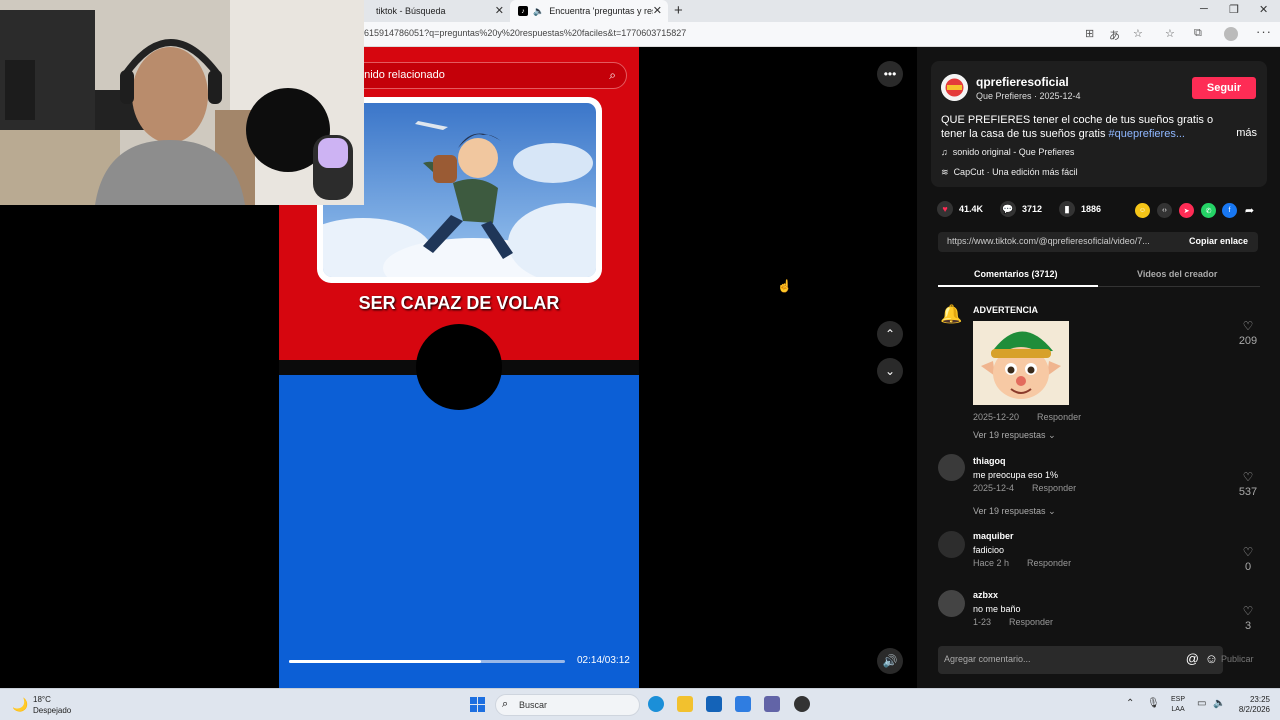 This screenshot has height=720, width=1280. Describe the element at coordinates (567, 705) in the screenshot. I see `taskbar-search: ⌕ Buscar` at that location.